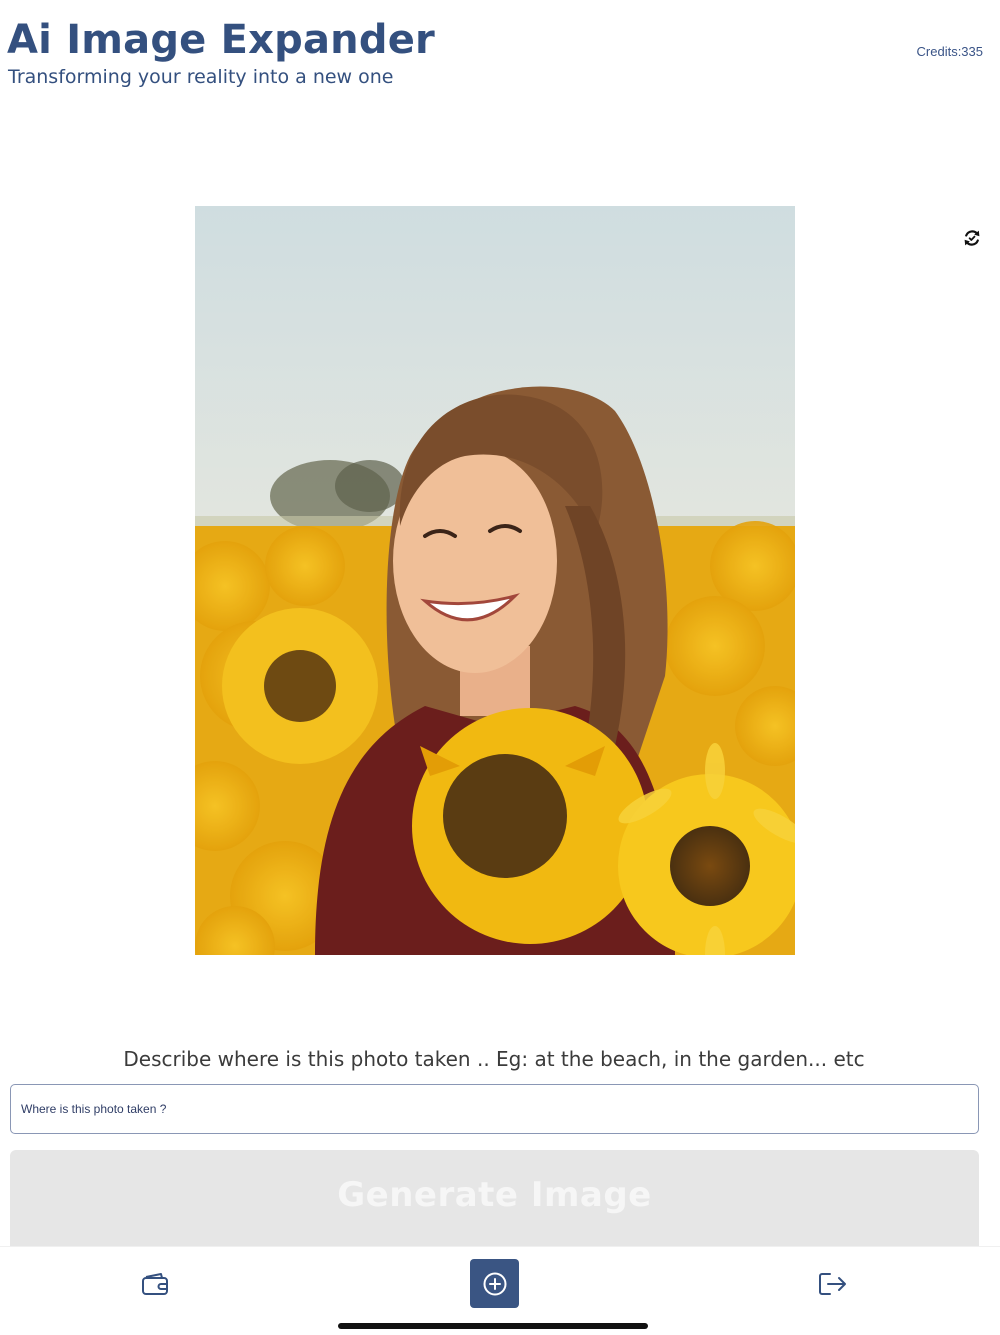 This screenshot has height=1335, width=1000. Describe the element at coordinates (949, 51) in the screenshot. I see `credits-counter: Credits:335` at that location.